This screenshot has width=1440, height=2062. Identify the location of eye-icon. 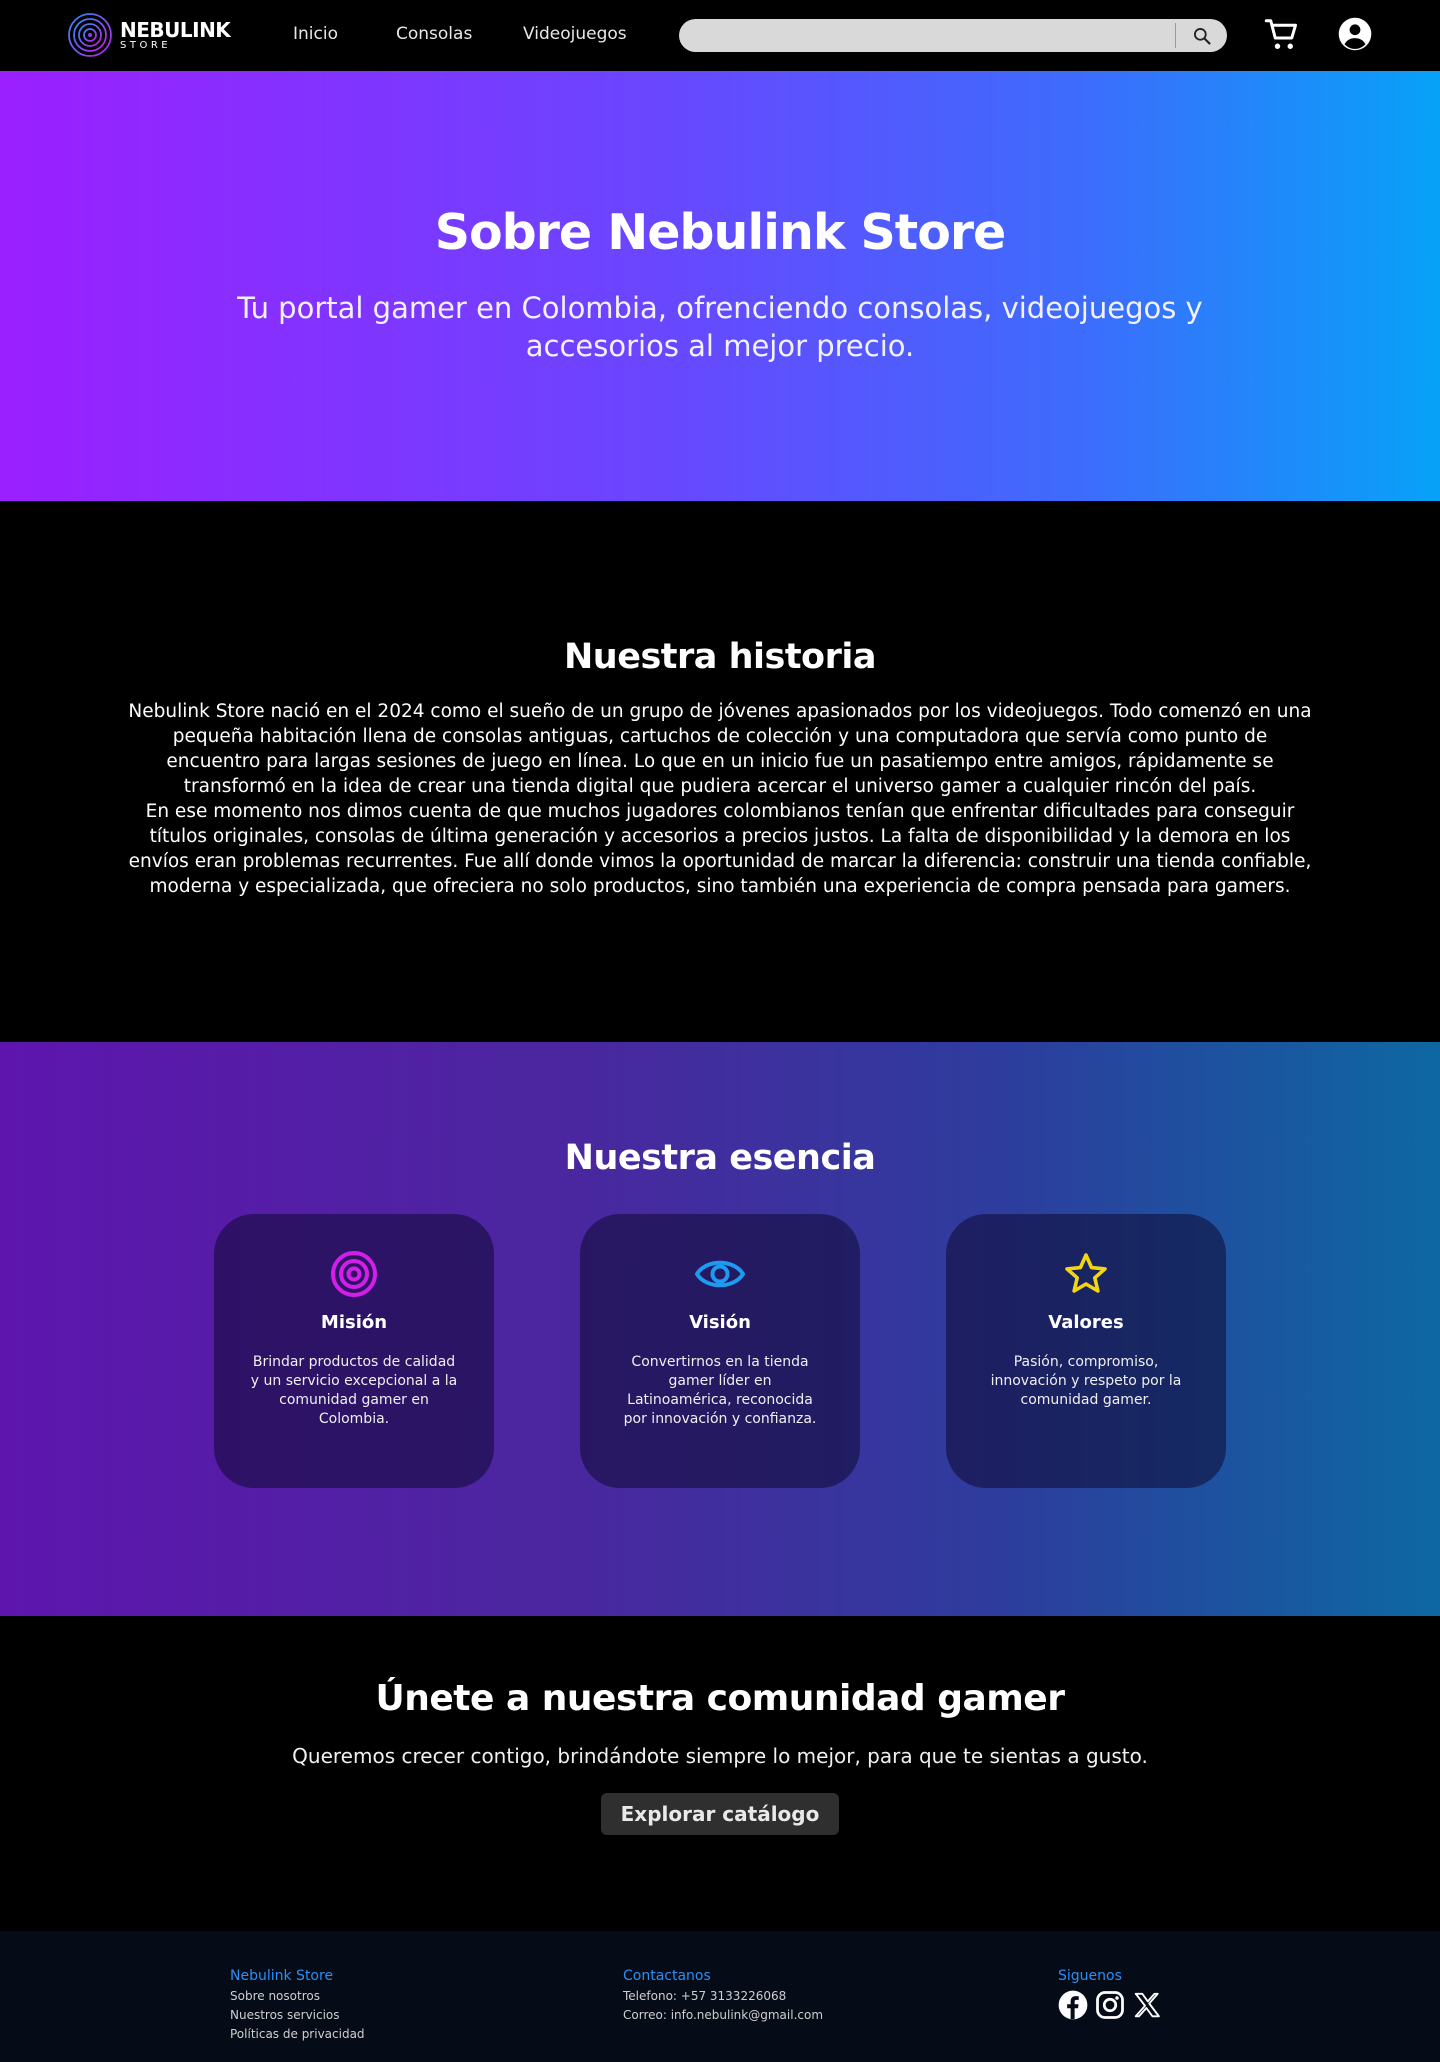
(720, 1274).